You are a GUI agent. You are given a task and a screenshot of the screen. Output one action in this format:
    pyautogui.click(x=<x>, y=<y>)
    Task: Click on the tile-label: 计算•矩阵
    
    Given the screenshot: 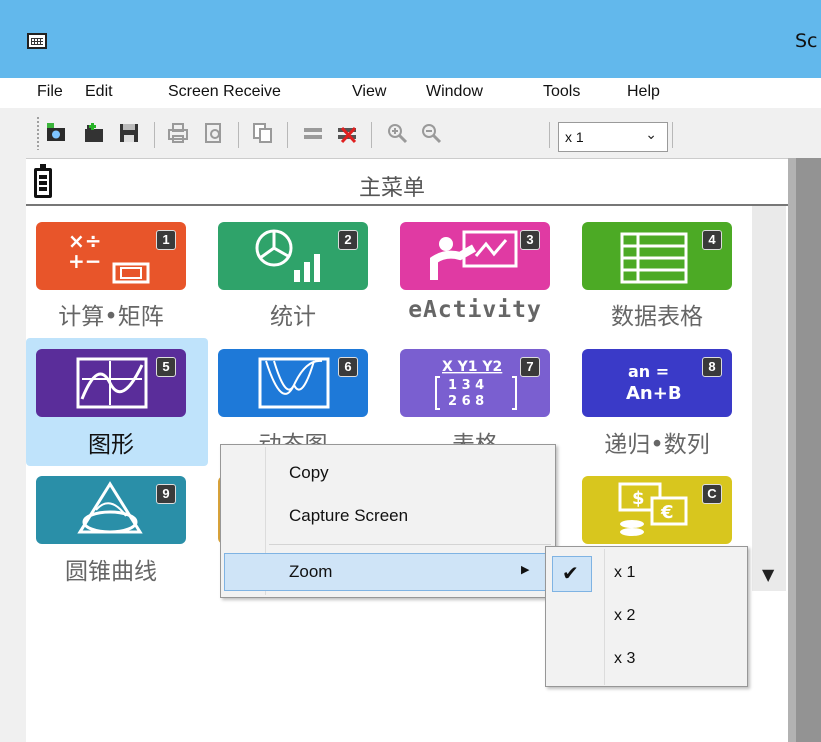 What is the action you would take?
    pyautogui.click(x=111, y=317)
    